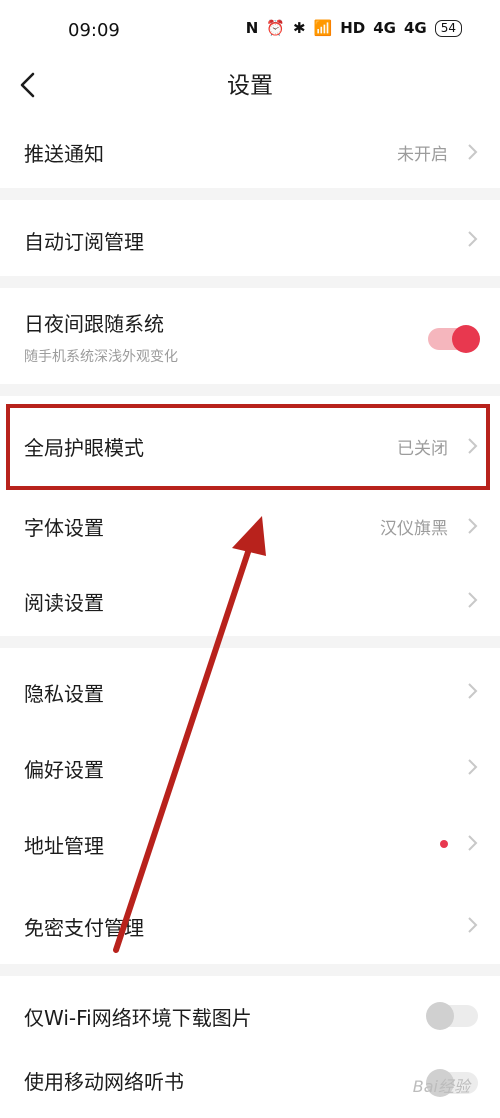  What do you see at coordinates (250, 687) in the screenshot?
I see `row-privacy-settings: 隐私设置` at bounding box center [250, 687].